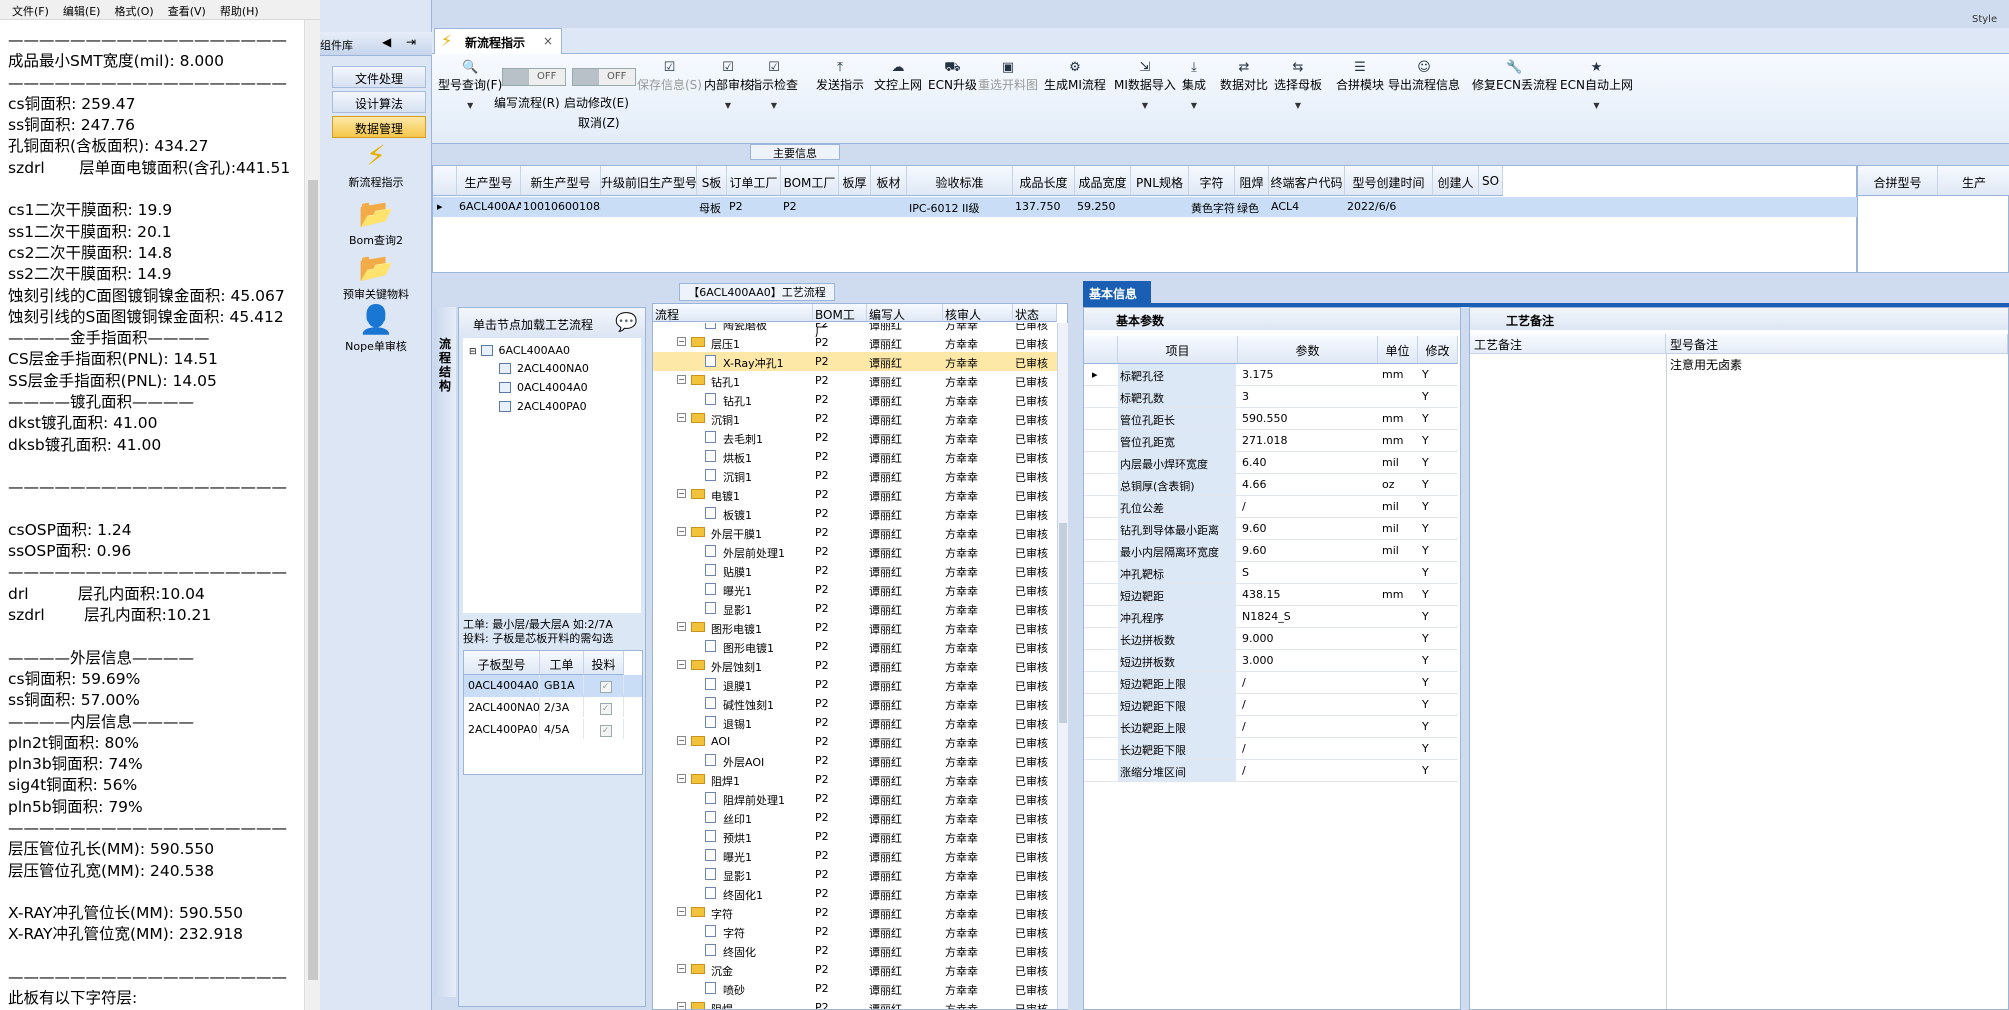 The width and height of the screenshot is (2009, 1010). What do you see at coordinates (1984, 19) in the screenshot?
I see `style-label: Style` at bounding box center [1984, 19].